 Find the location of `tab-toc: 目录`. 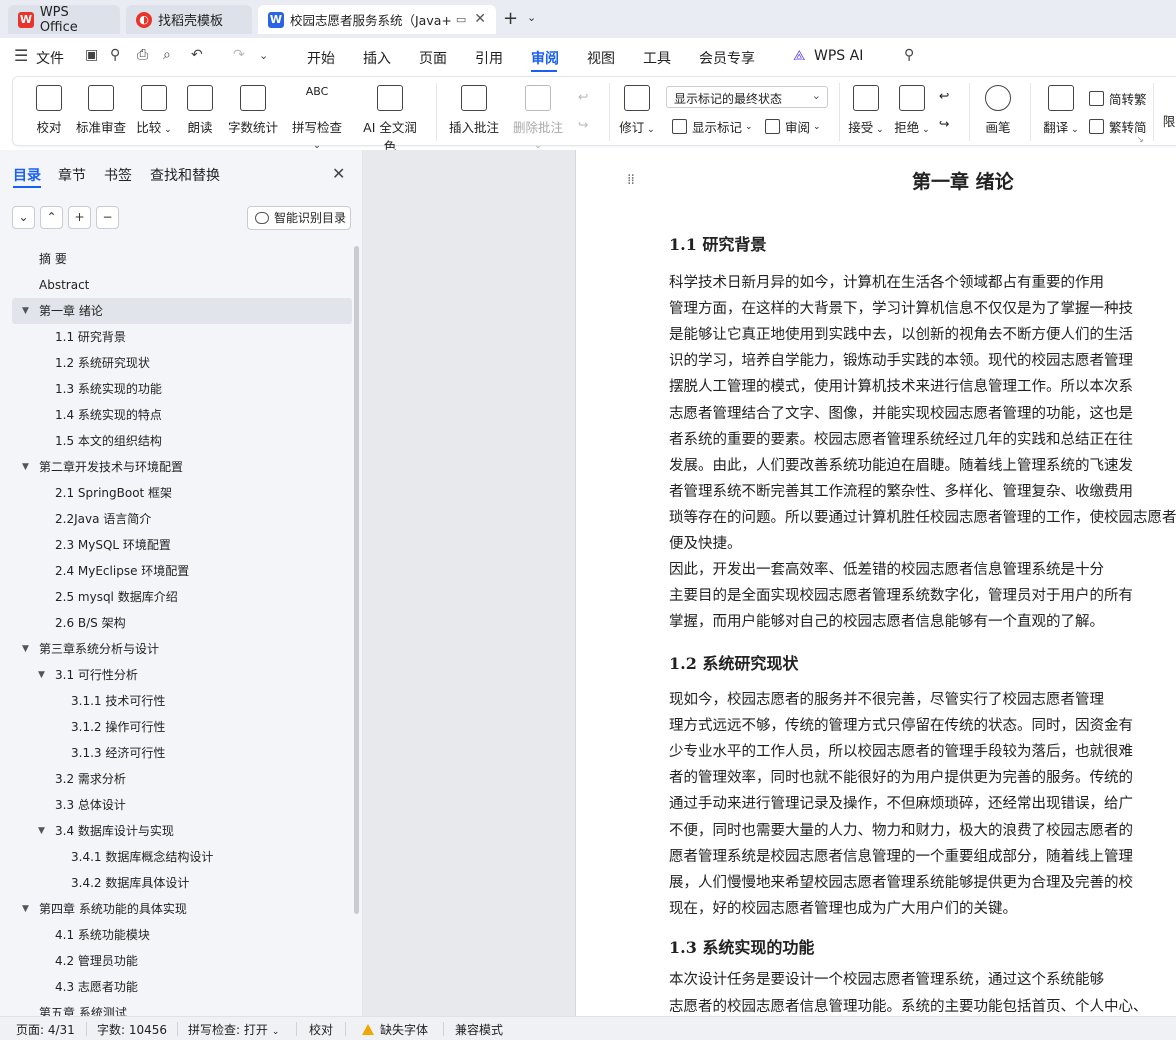

tab-toc: 目录 is located at coordinates (27, 175).